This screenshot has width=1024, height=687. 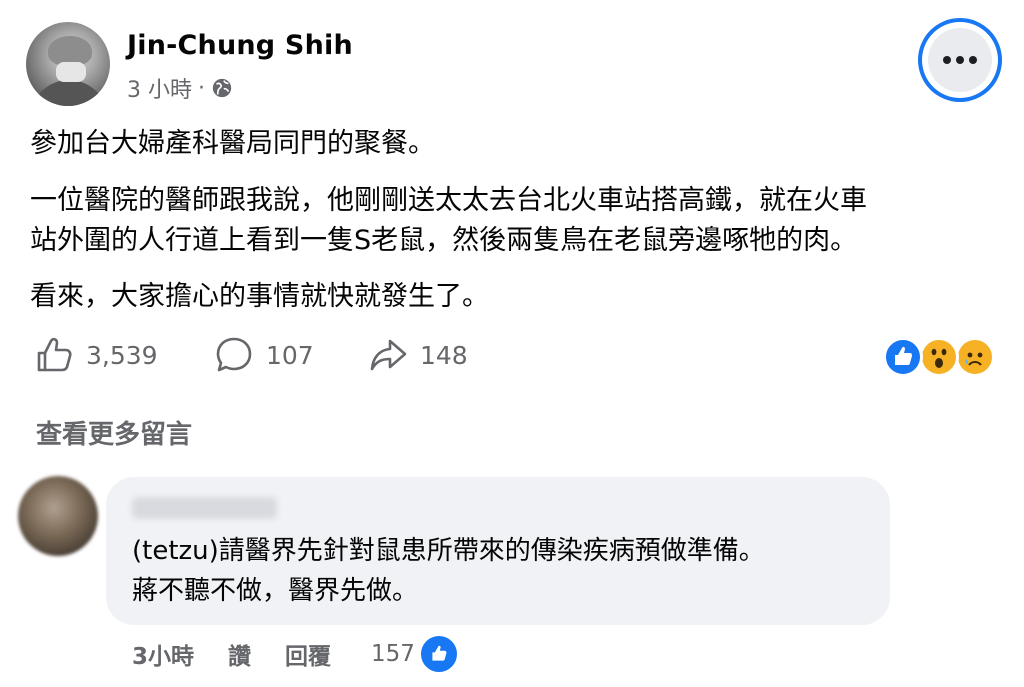 What do you see at coordinates (234, 354) in the screenshot?
I see `comment-icon` at bounding box center [234, 354].